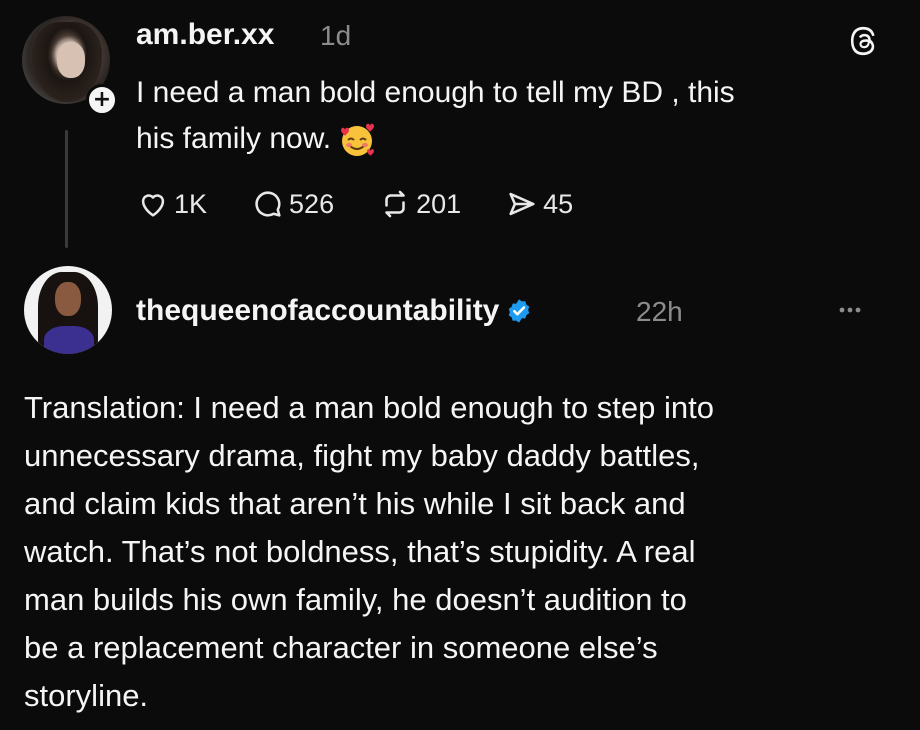 The width and height of the screenshot is (920, 730). What do you see at coordinates (171, 204) in the screenshot?
I see `like-button: 1K` at bounding box center [171, 204].